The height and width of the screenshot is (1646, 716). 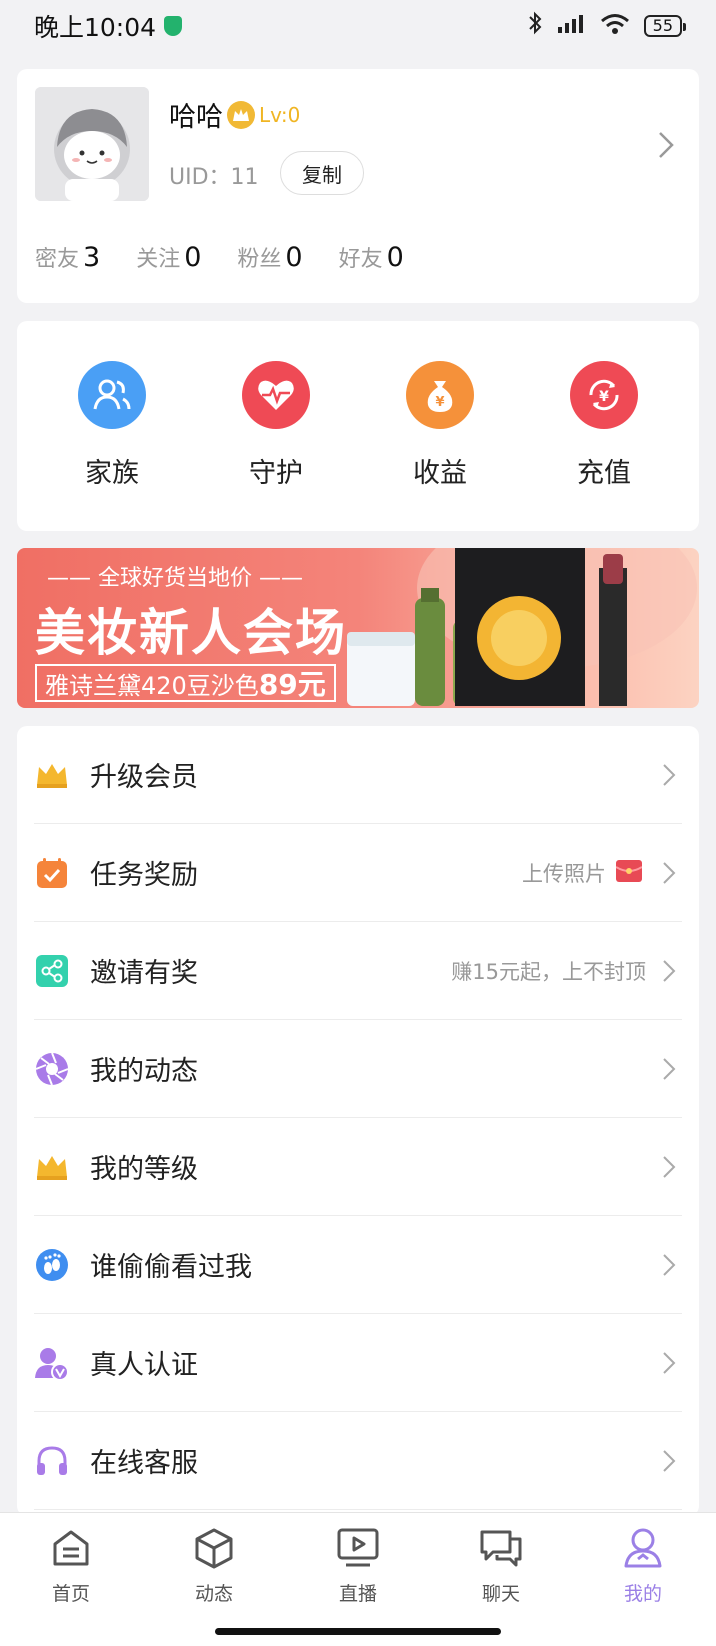 I want to click on banner-offer: 雅诗兰黛420豆沙色 89元, so click(x=185, y=683).